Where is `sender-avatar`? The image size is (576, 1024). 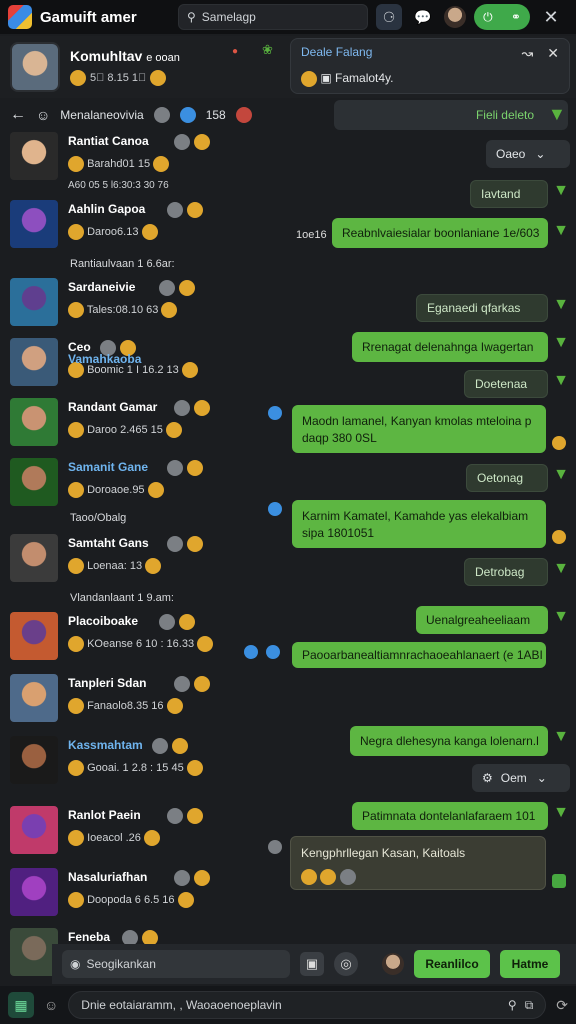
sender-avatar is located at coordinates (393, 964).